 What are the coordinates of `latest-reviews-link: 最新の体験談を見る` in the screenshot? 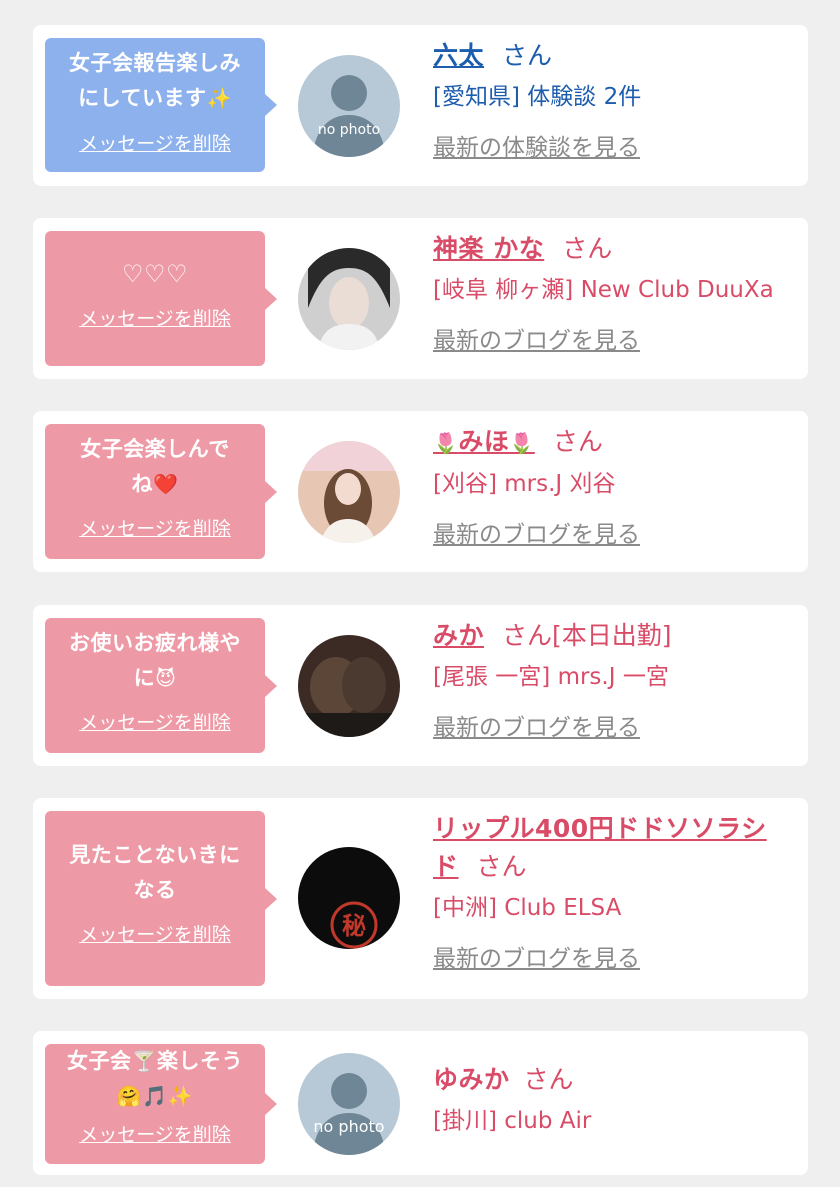 It's located at (536, 145).